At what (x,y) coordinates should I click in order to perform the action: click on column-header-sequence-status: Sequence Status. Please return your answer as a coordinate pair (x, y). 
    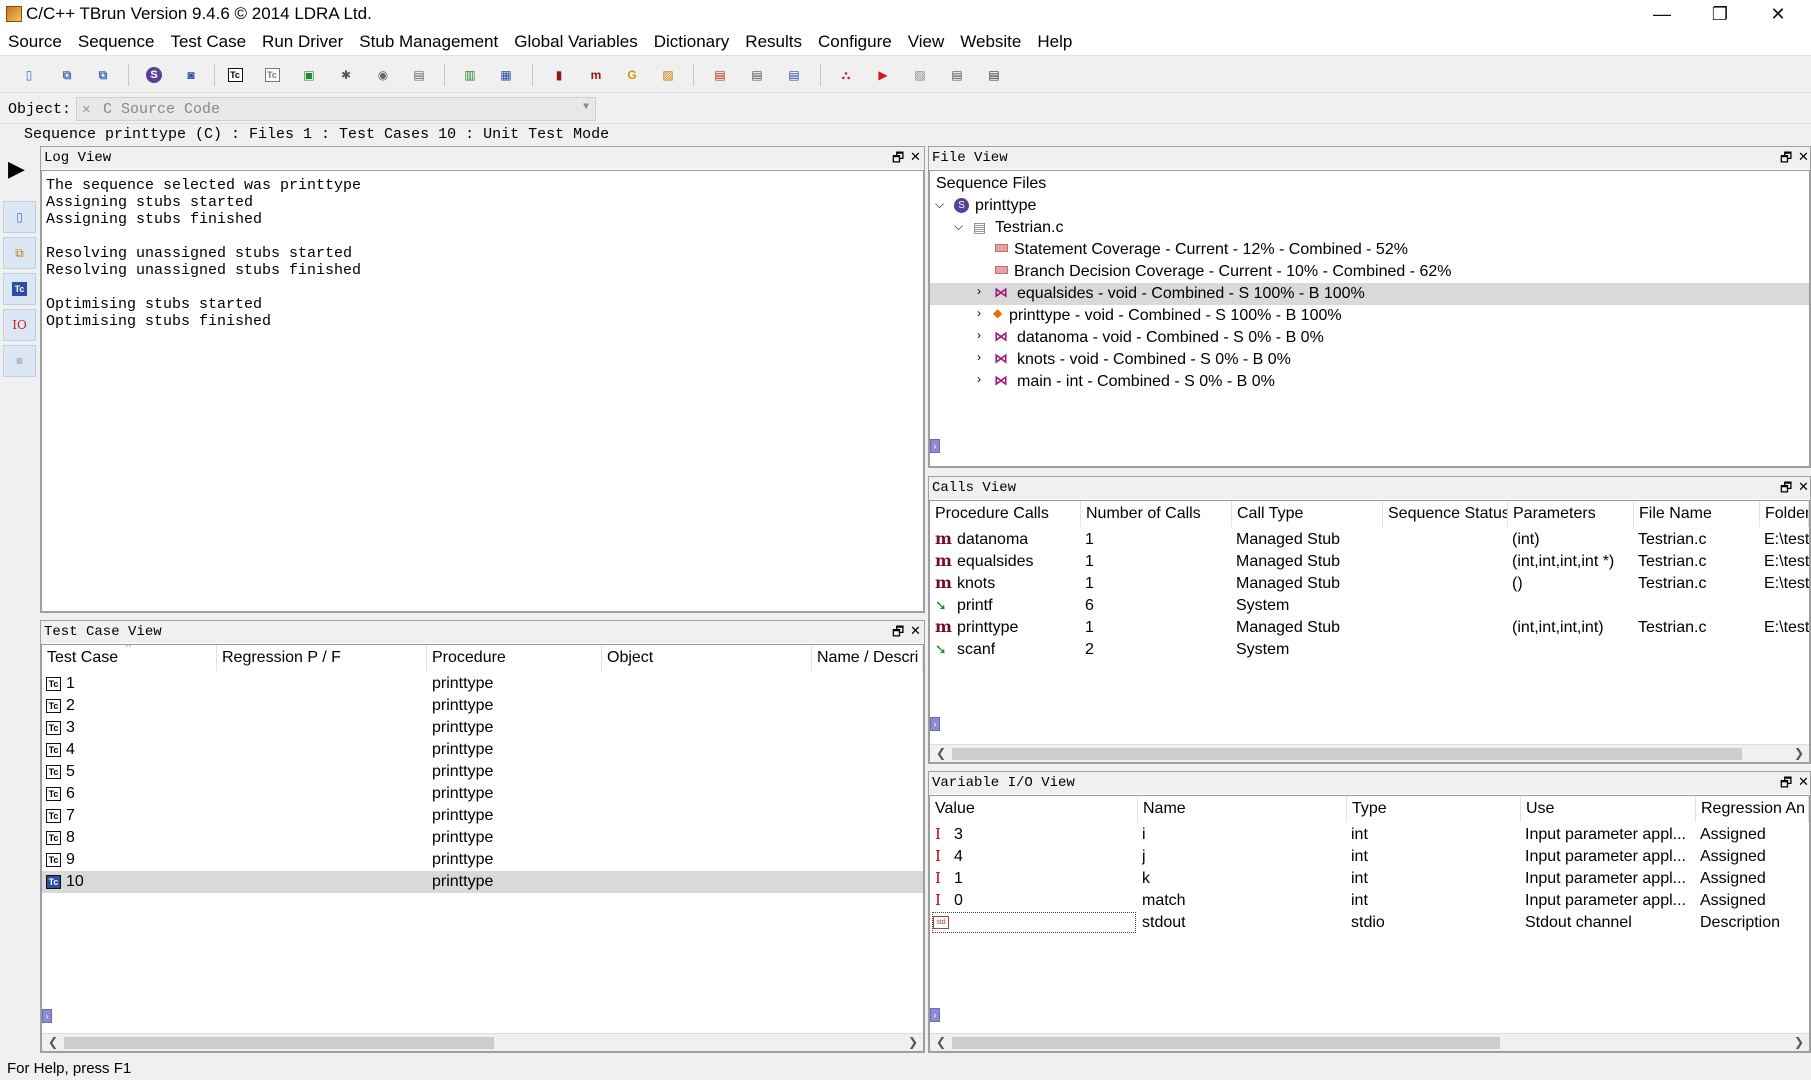
    Looking at the image, I should click on (1445, 514).